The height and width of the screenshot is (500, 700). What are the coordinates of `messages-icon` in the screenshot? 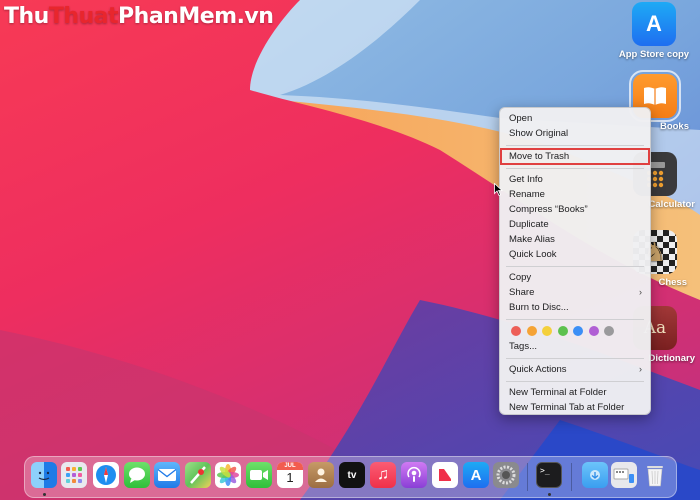 It's located at (137, 475).